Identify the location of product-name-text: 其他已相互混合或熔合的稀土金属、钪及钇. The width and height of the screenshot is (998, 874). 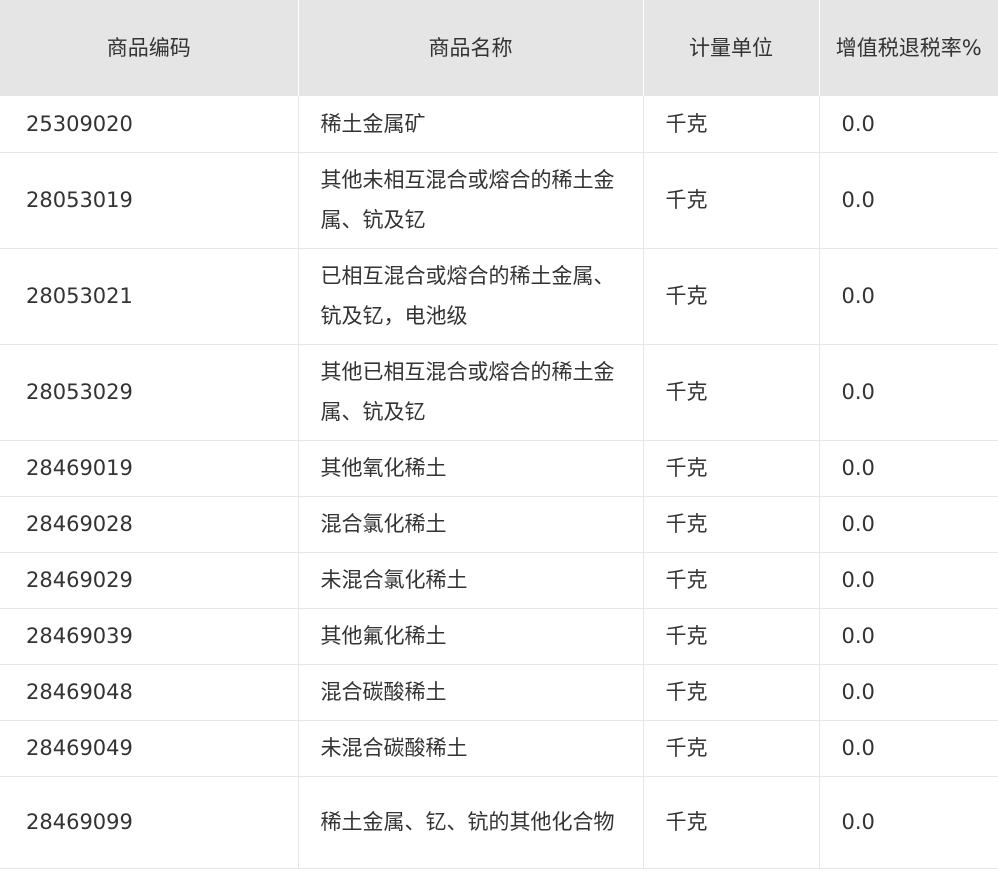
(467, 392).